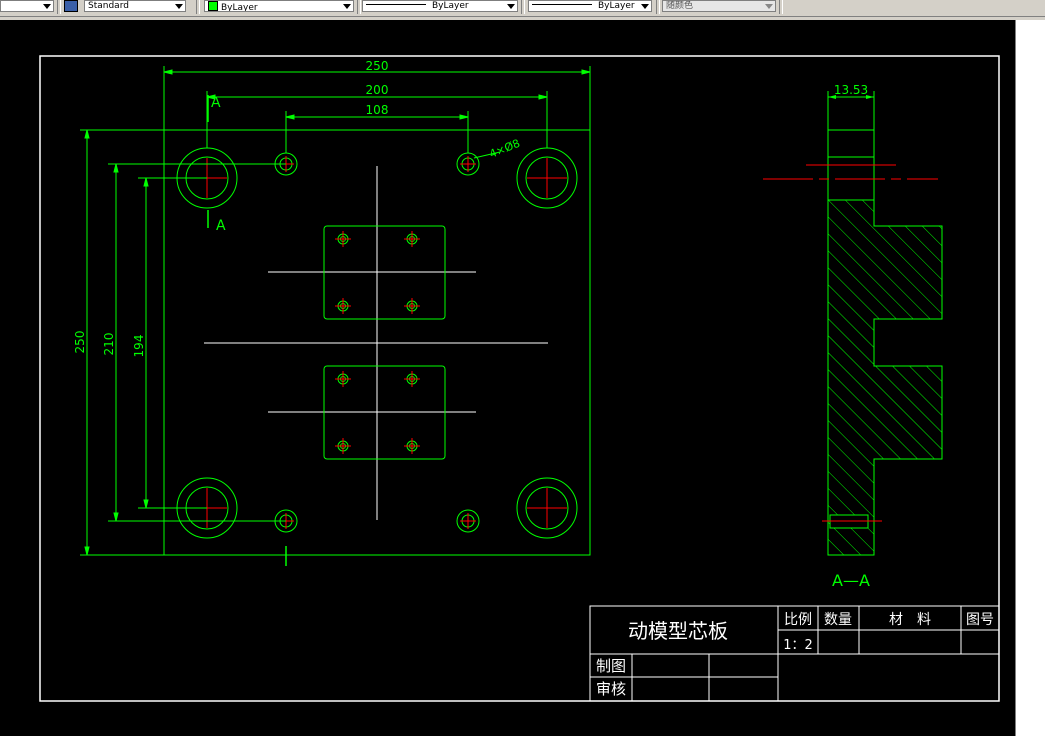 Image resolution: width=1045 pixels, height=736 pixels. I want to click on section-cut-marks, so click(247, 330).